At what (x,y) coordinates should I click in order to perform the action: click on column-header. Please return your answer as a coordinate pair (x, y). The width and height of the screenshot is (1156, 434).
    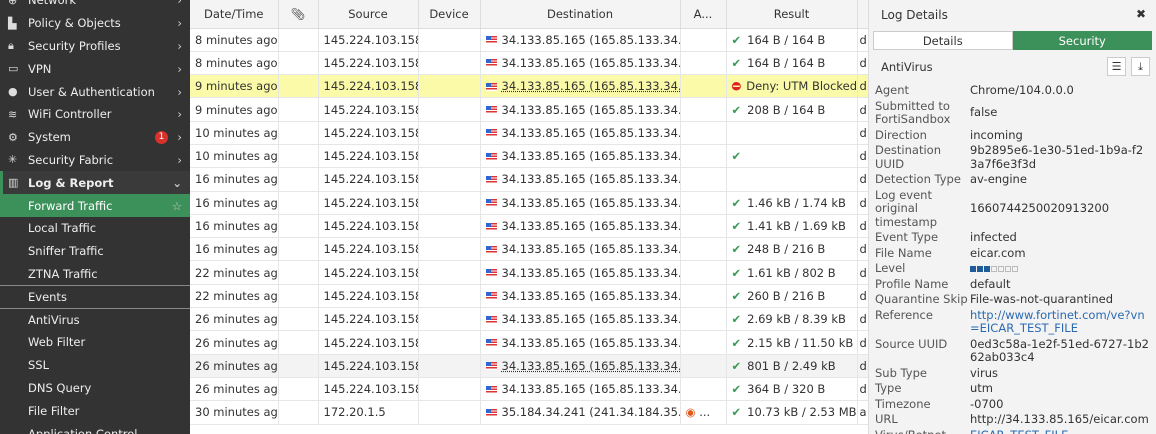
    Looking at the image, I should click on (862, 14).